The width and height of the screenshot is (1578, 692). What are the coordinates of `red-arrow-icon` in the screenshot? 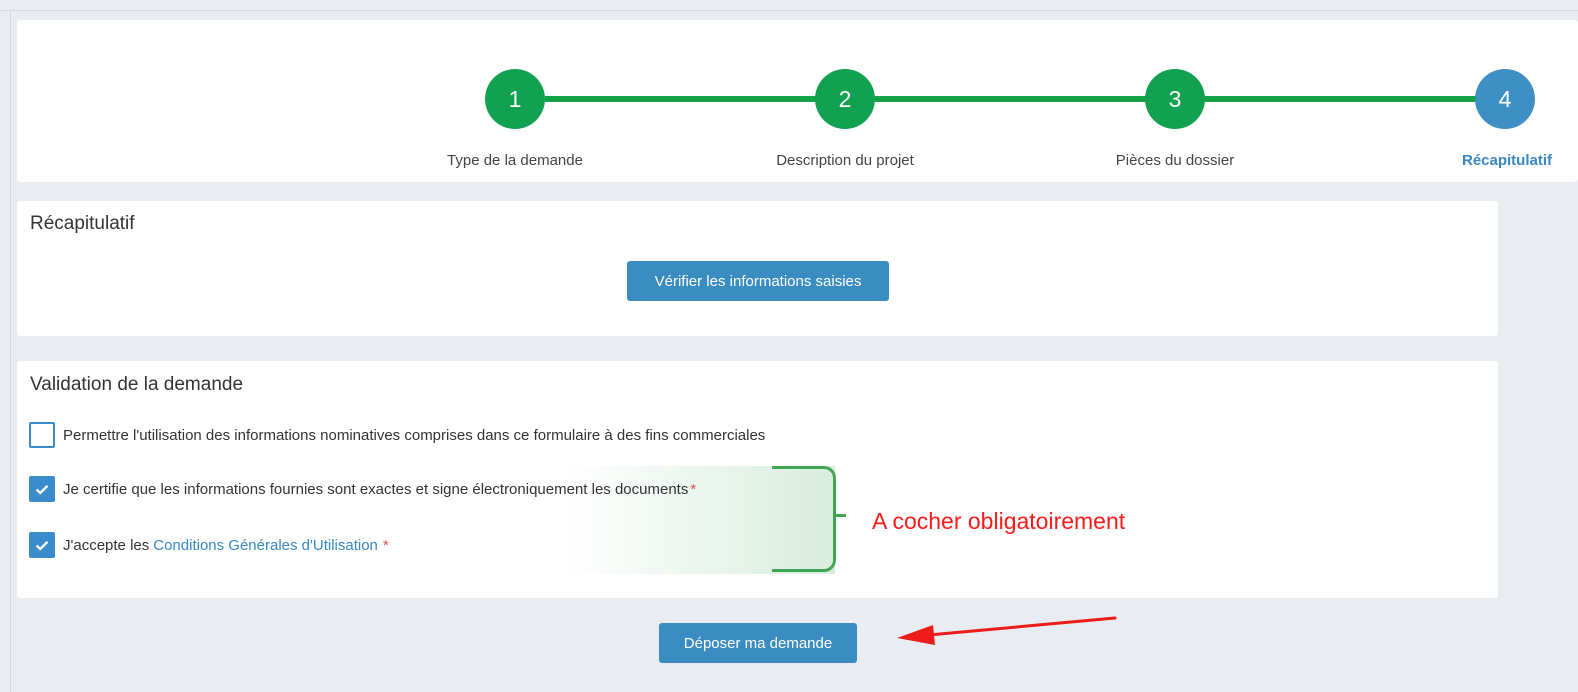 It's located at (1007, 630).